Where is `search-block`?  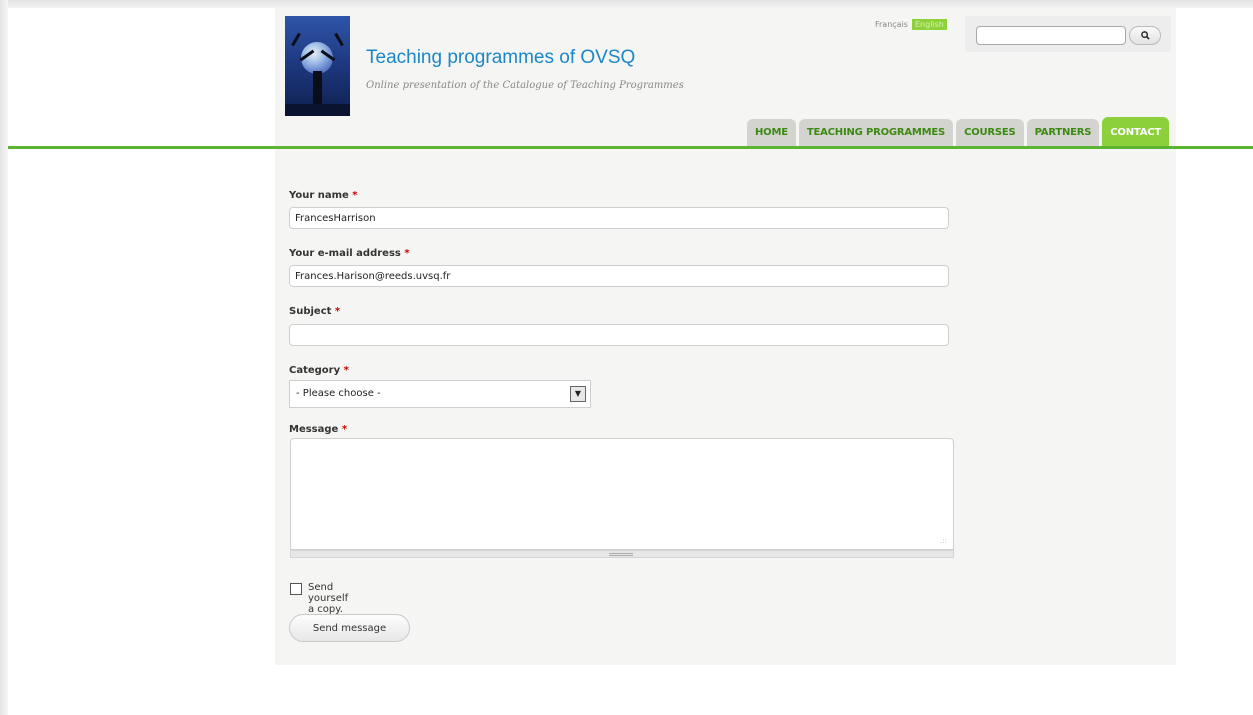 search-block is located at coordinates (1068, 34).